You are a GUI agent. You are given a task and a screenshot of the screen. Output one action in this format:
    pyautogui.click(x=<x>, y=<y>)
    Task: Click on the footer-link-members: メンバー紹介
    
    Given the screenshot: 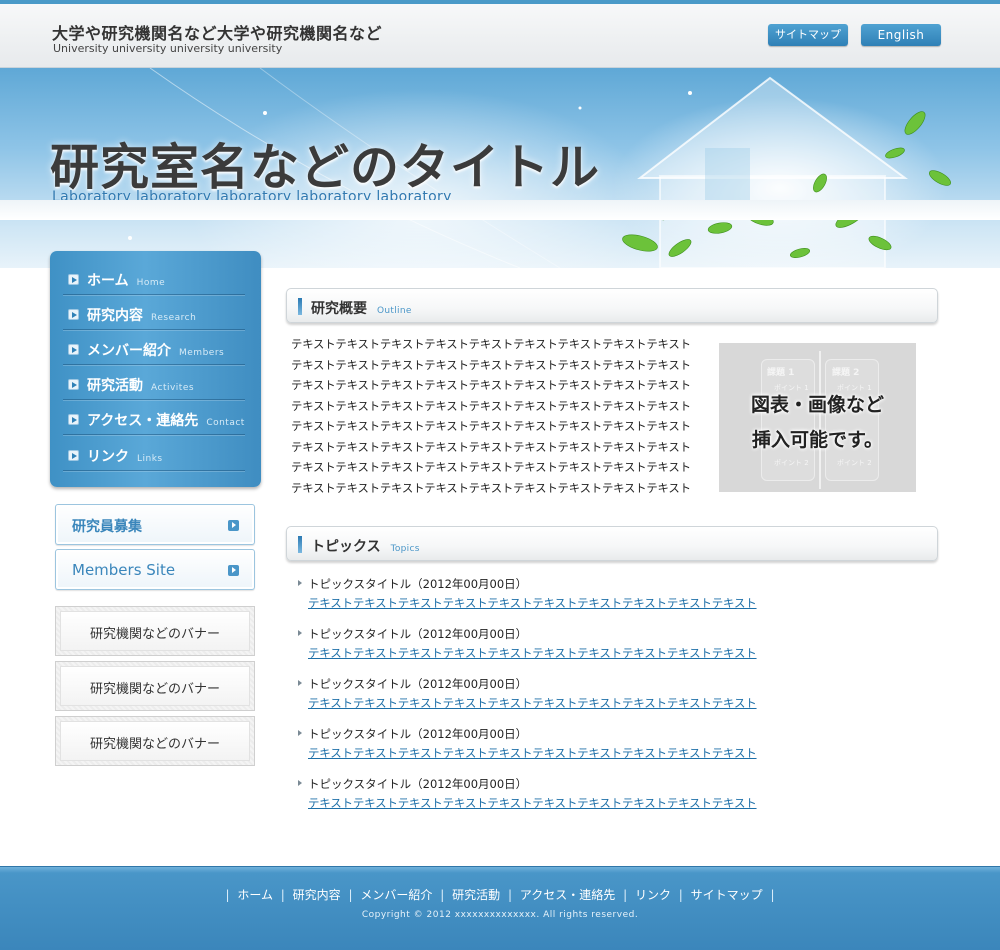 What is the action you would take?
    pyautogui.click(x=396, y=895)
    